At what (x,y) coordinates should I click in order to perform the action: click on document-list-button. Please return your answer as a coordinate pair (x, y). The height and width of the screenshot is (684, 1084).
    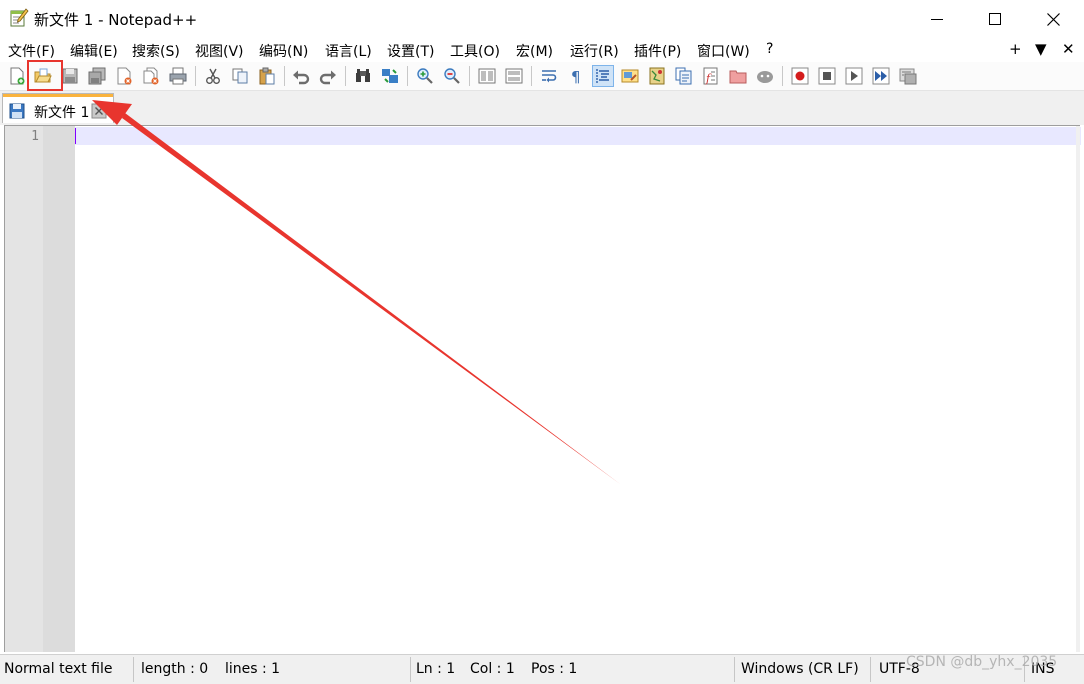
    Looking at the image, I should click on (684, 76).